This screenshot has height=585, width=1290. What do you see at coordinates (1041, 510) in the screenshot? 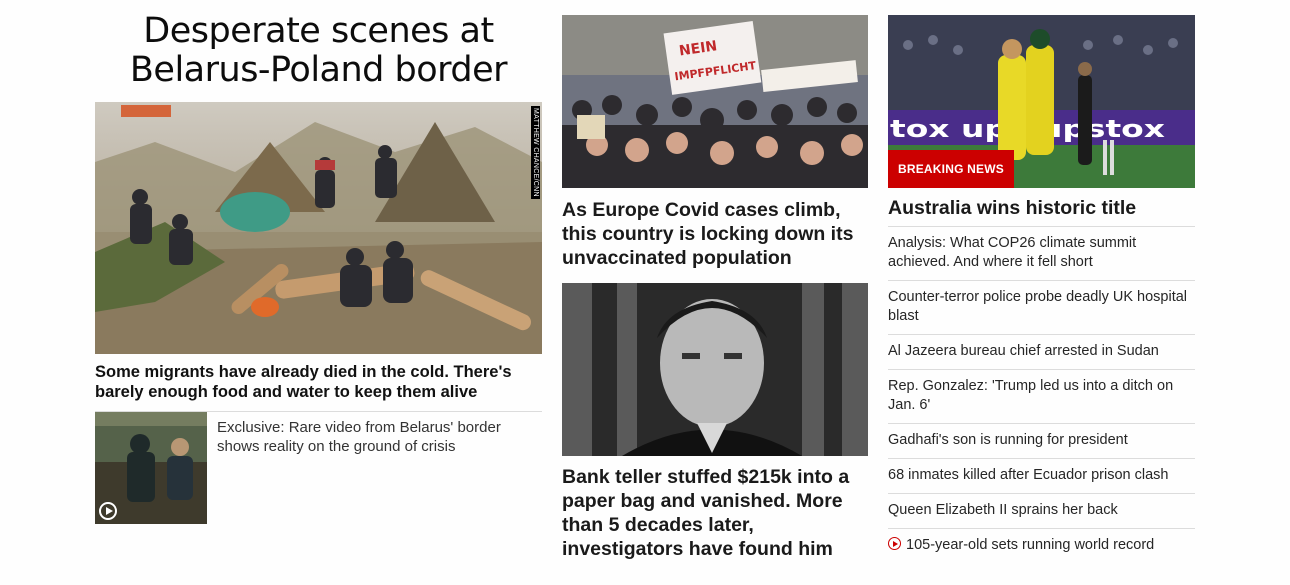
I see `list-item: Queen Elizabeth II sprains her back` at bounding box center [1041, 510].